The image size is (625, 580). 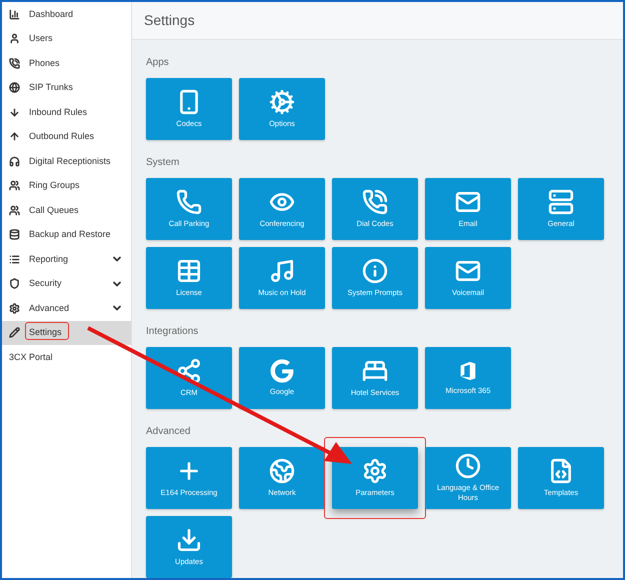 I want to click on sidebar-item: Users, so click(x=66, y=38).